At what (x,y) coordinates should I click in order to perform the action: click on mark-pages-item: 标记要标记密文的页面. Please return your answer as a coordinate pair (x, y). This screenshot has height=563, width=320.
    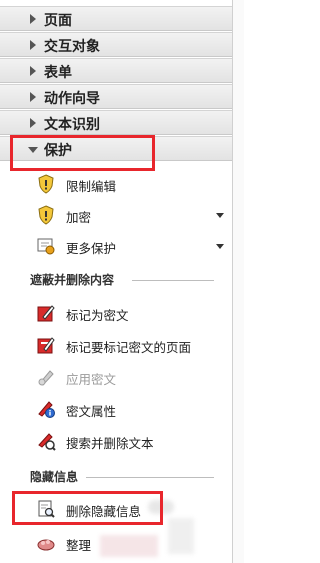
    Looking at the image, I should click on (116, 345).